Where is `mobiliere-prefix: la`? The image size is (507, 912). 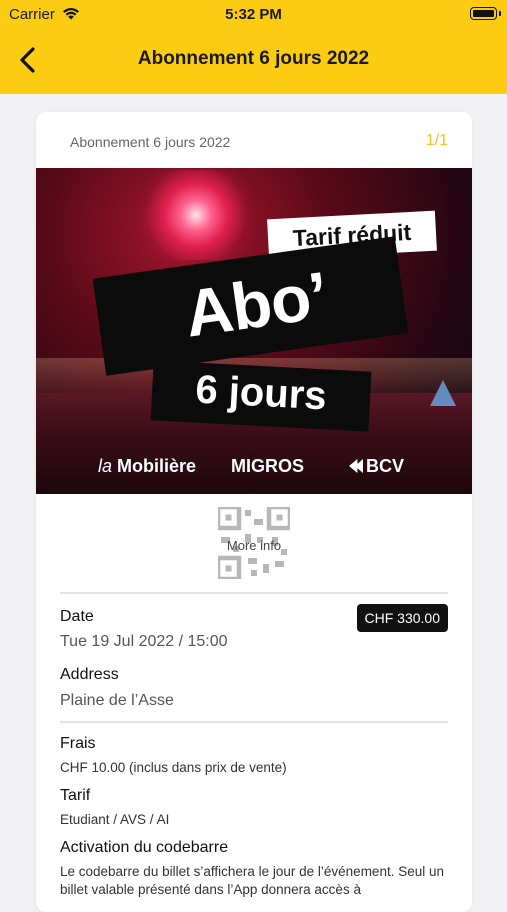 mobiliere-prefix: la is located at coordinates (105, 466).